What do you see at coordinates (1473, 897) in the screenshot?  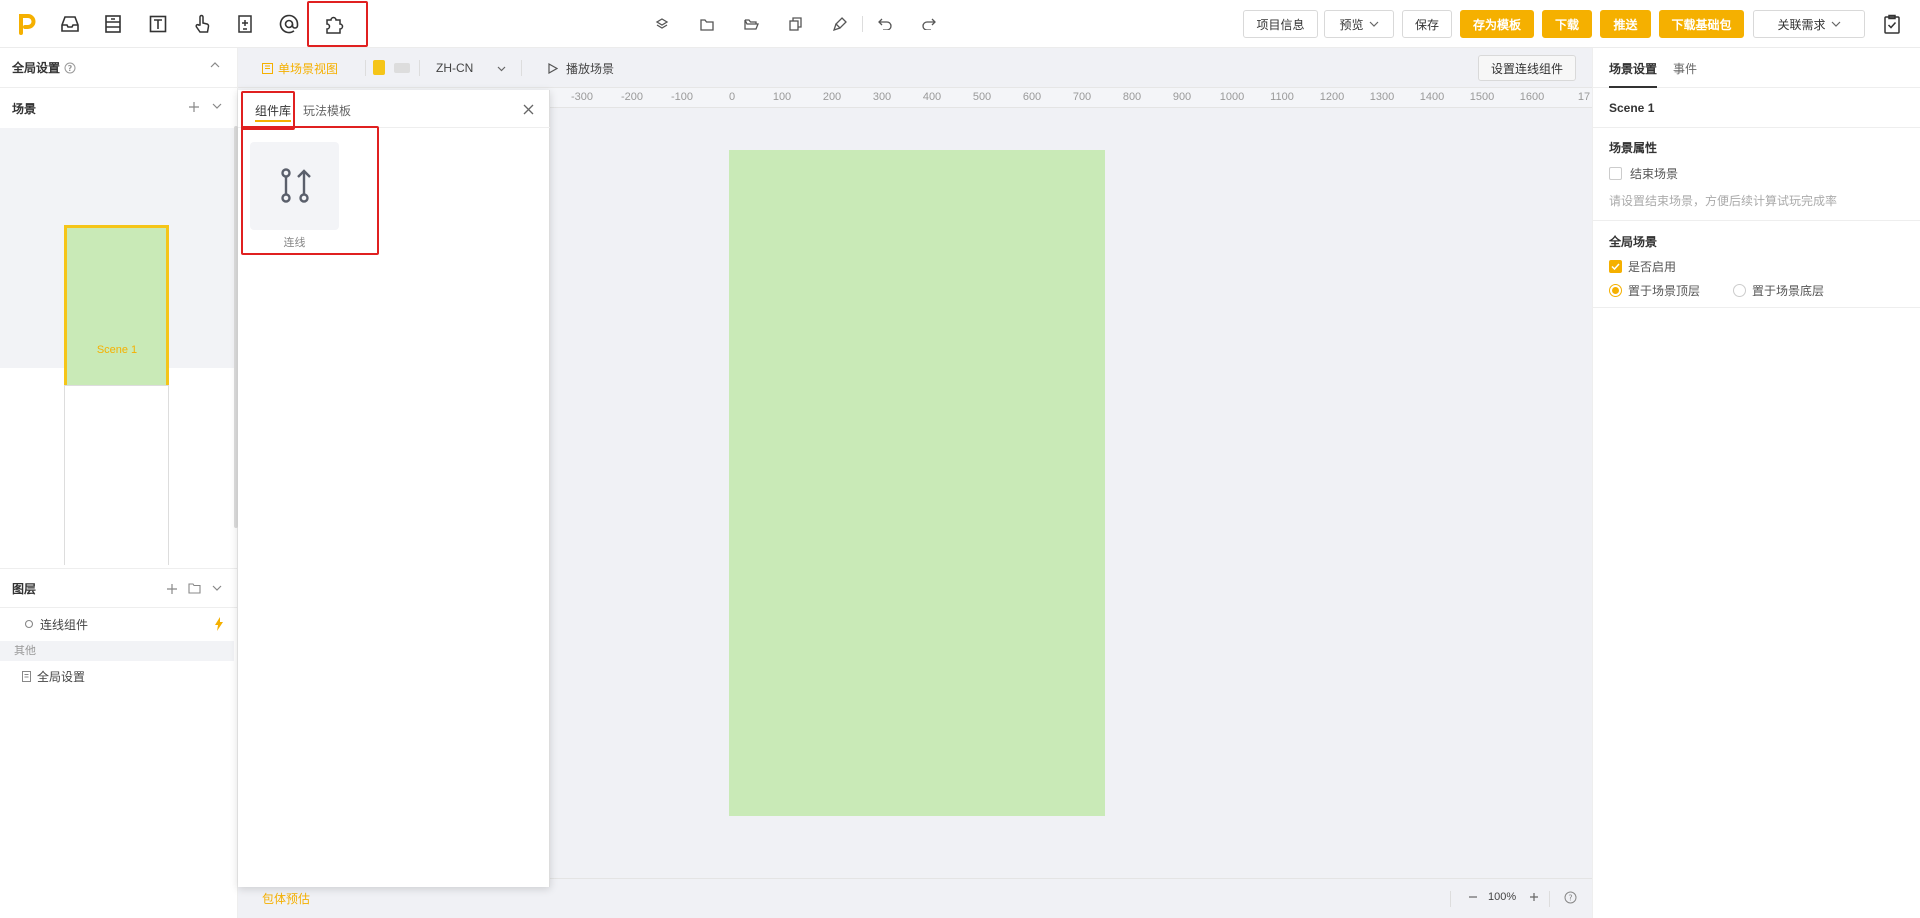 I see `zoom-out-icon` at bounding box center [1473, 897].